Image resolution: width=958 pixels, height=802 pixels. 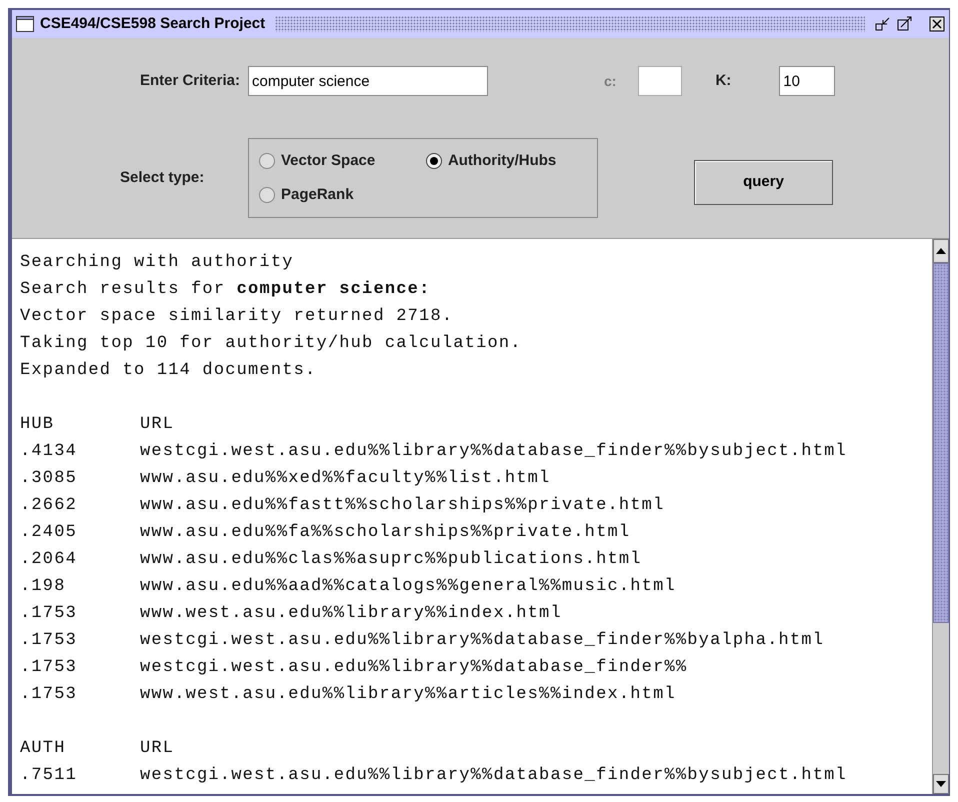 I want to click on url-text: westcgi.west.asu.edu%%library%%database_finder%%, so click(x=414, y=668).